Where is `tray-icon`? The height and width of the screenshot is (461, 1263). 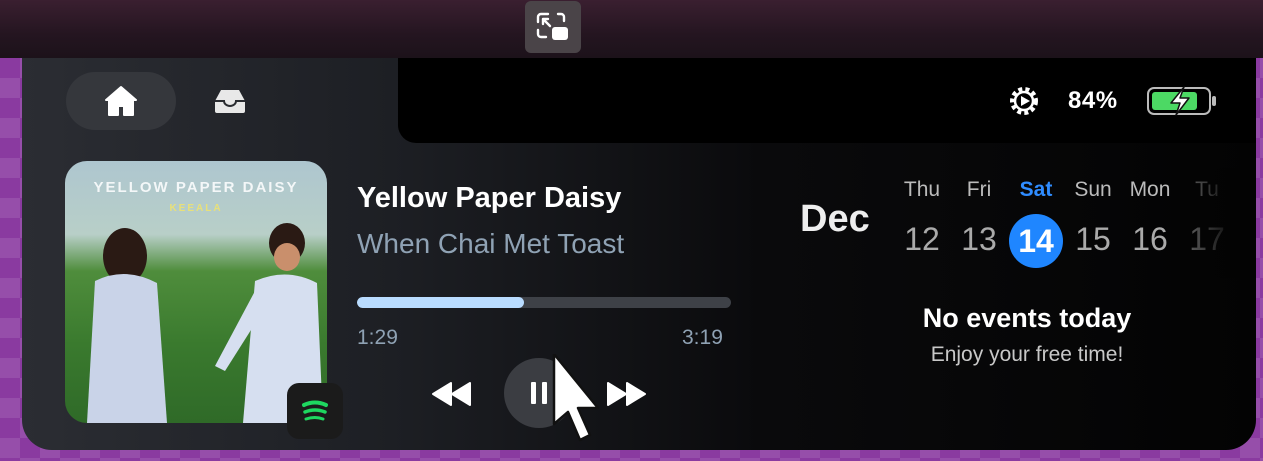 tray-icon is located at coordinates (230, 101).